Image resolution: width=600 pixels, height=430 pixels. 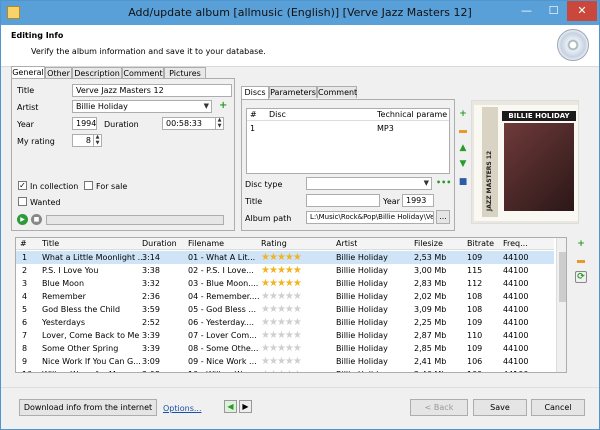 I want to click on remove-track-icon, so click(x=581, y=261).